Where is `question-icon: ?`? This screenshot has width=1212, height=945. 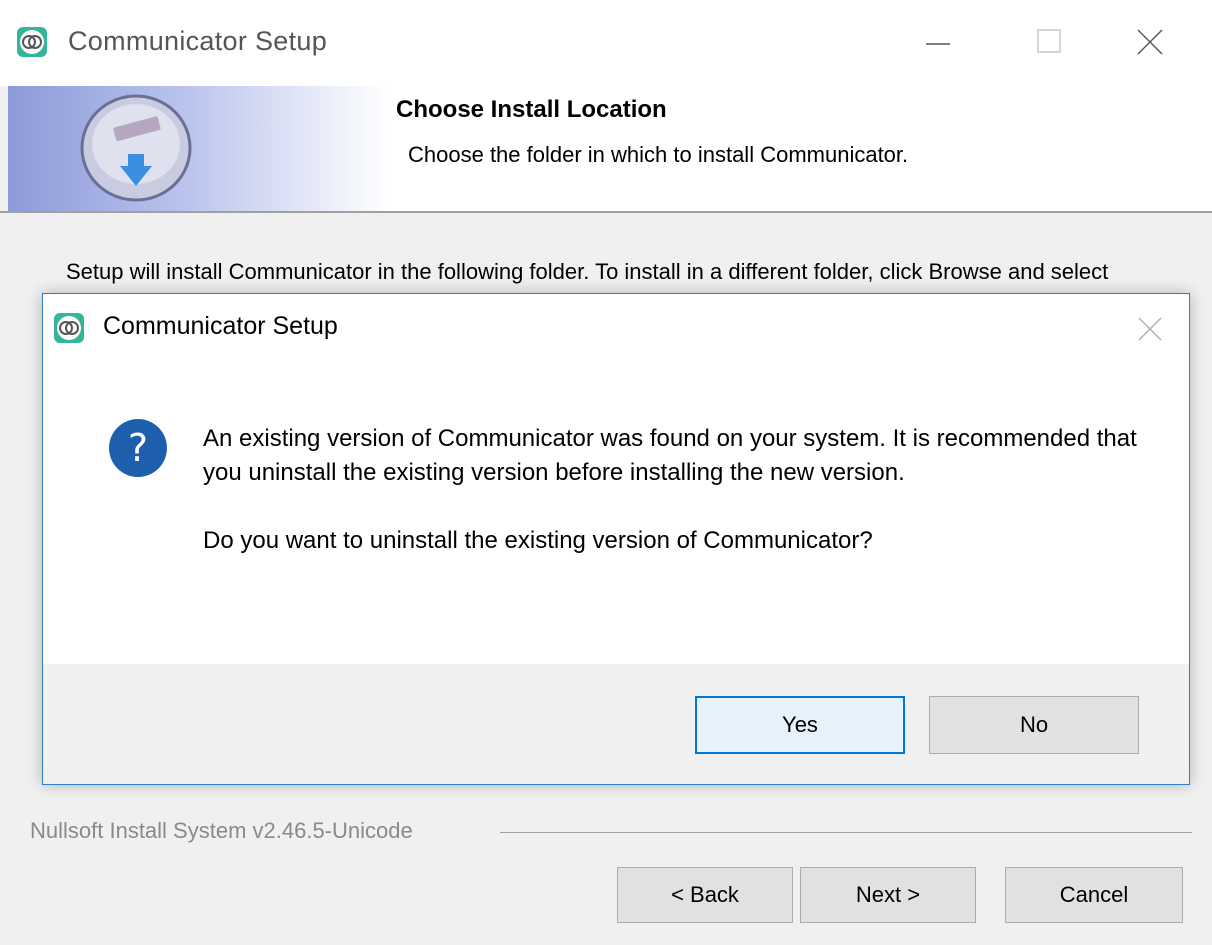 question-icon: ? is located at coordinates (138, 448).